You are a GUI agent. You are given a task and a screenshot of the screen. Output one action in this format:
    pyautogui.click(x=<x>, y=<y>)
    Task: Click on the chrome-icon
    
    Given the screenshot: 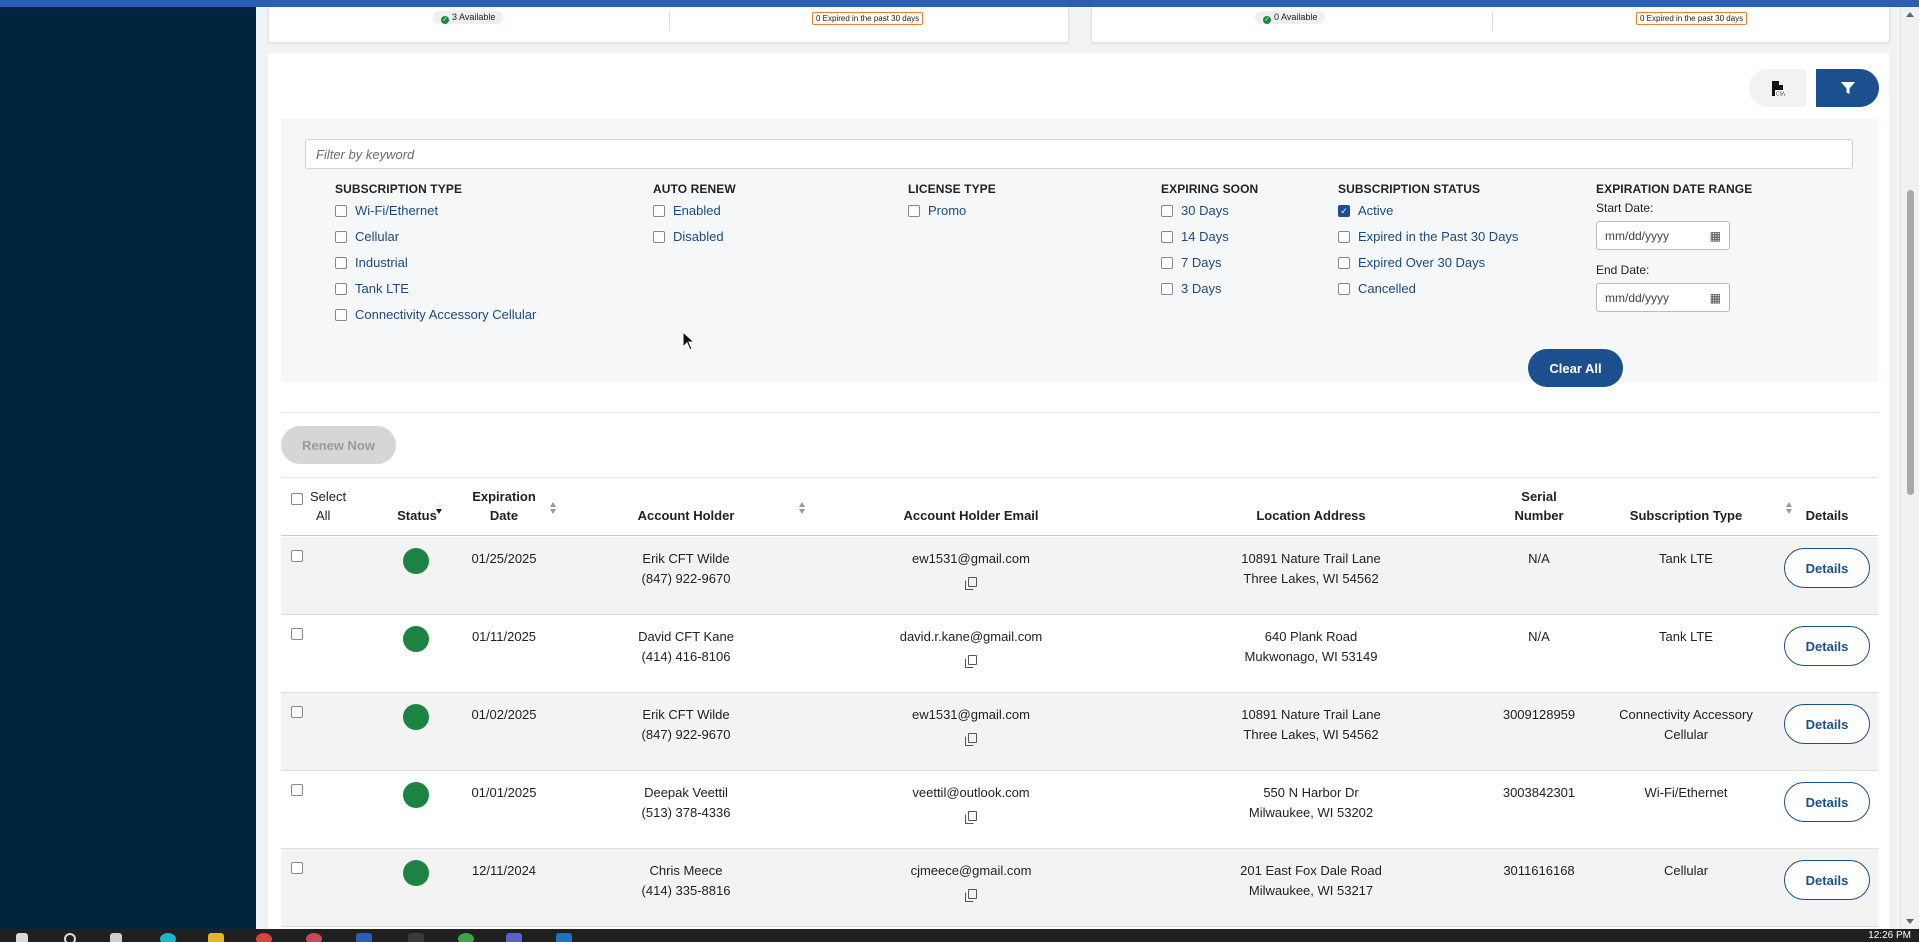 What is the action you would take?
    pyautogui.click(x=264, y=937)
    